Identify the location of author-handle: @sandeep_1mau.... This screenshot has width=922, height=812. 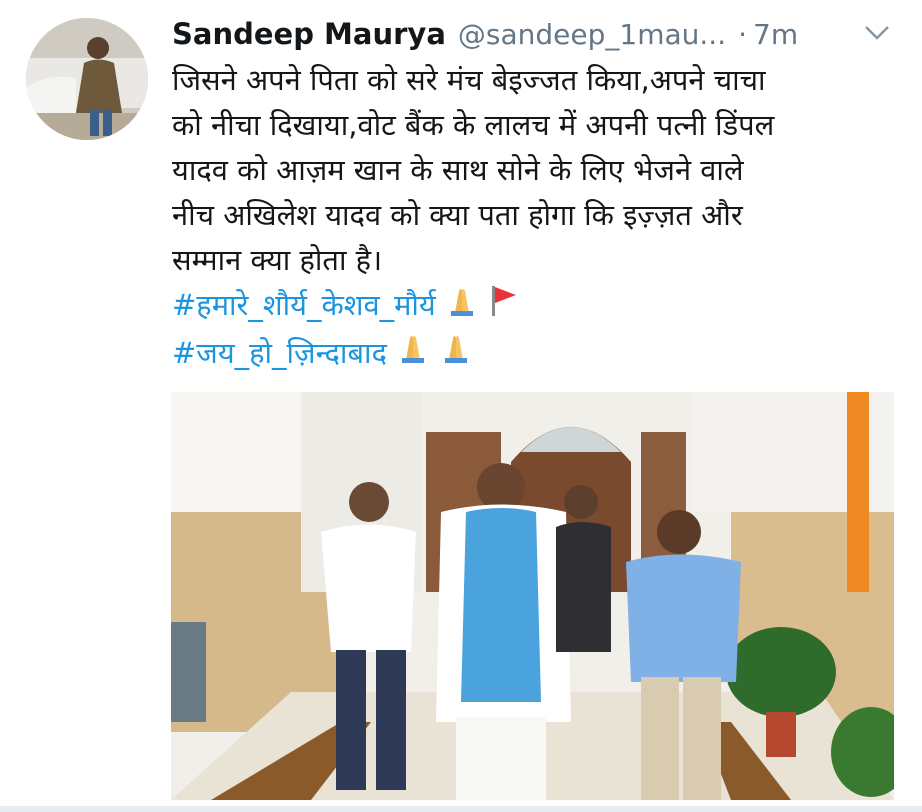
(592, 34).